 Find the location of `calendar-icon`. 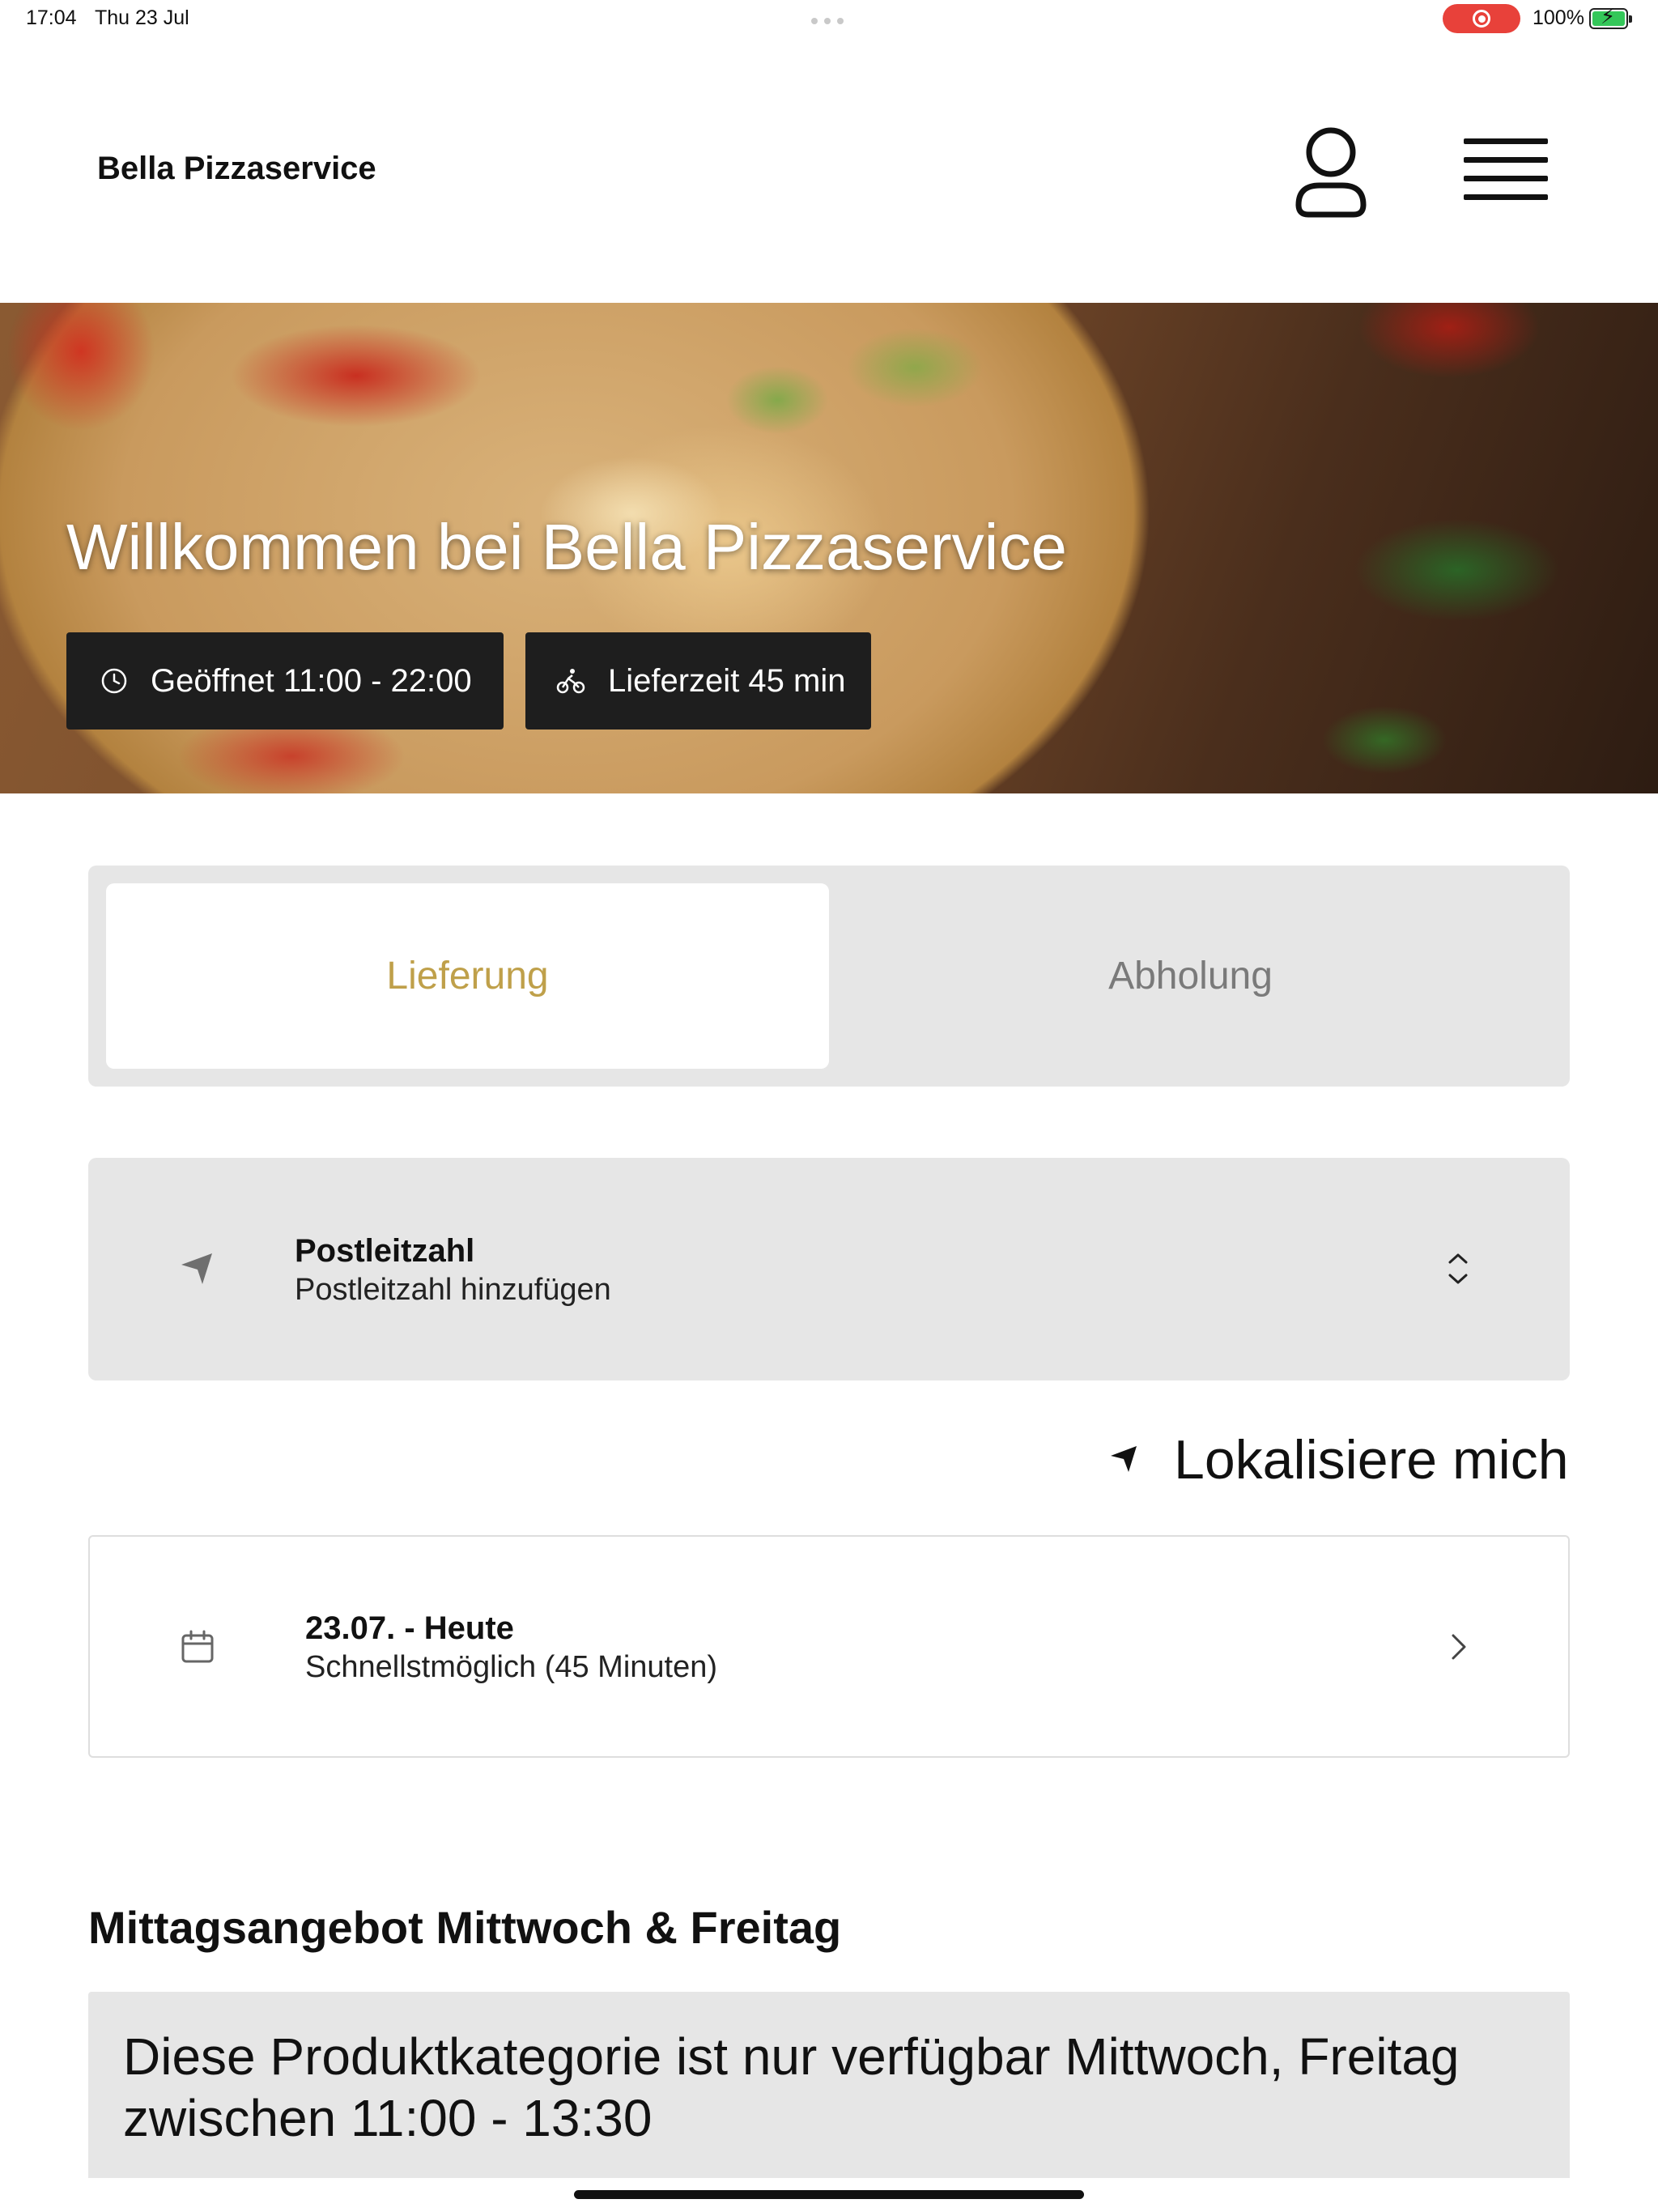

calendar-icon is located at coordinates (197, 1647).